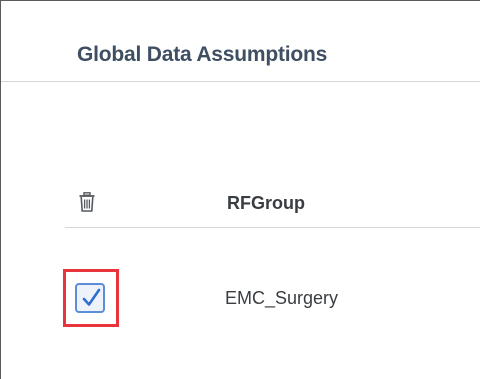 The image size is (480, 379). I want to click on table-row: EMC_Surgery, so click(271, 299).